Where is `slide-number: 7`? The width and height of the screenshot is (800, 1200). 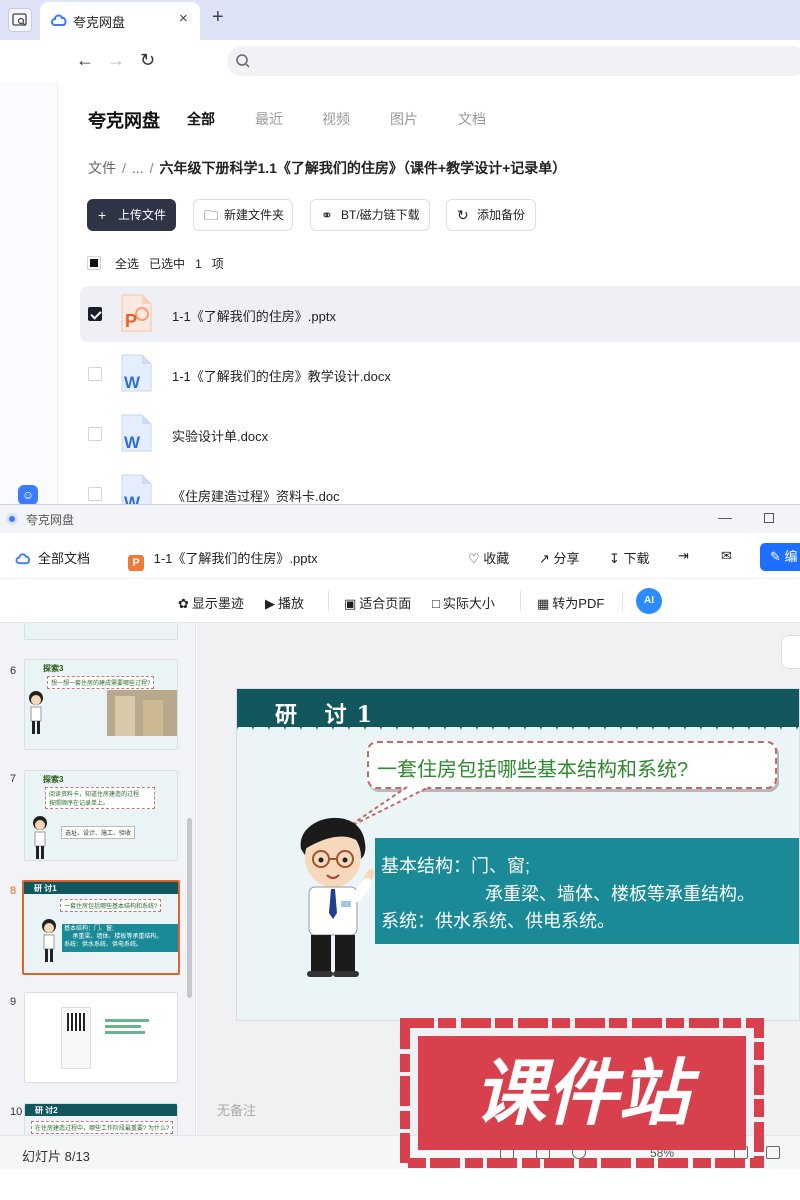 slide-number: 7 is located at coordinates (13, 779).